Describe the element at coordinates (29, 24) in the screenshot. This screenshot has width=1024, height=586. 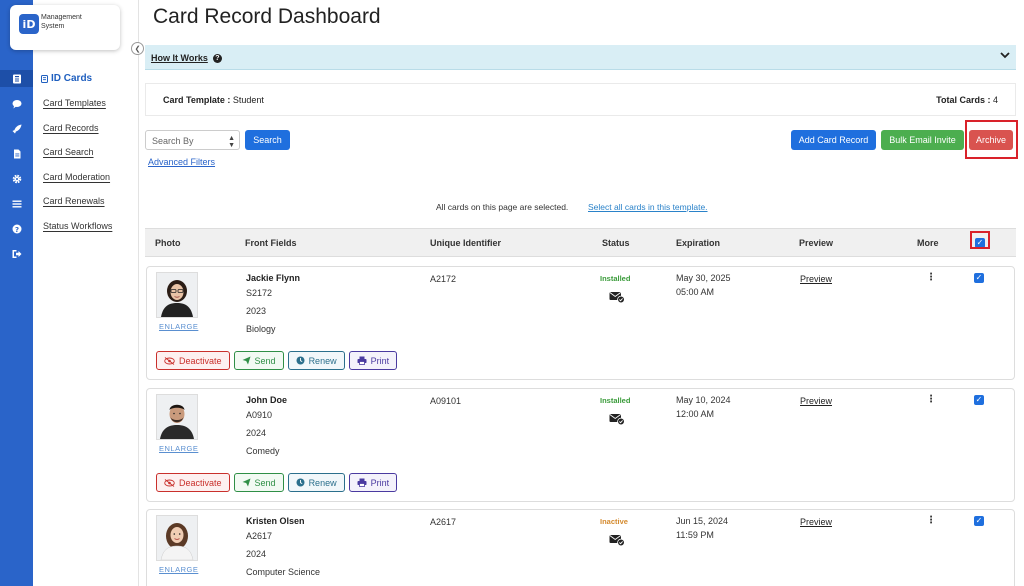
I see `logo-mark: iD` at that location.